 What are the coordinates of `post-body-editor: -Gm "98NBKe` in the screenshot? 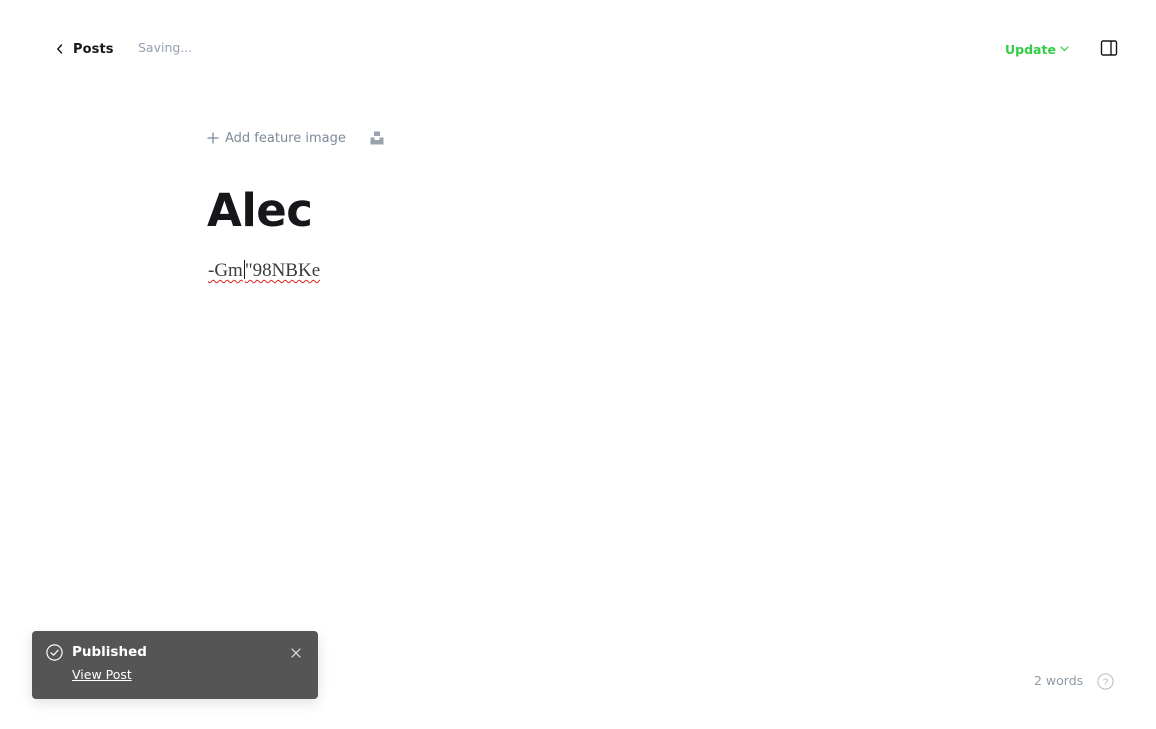 It's located at (264, 271).